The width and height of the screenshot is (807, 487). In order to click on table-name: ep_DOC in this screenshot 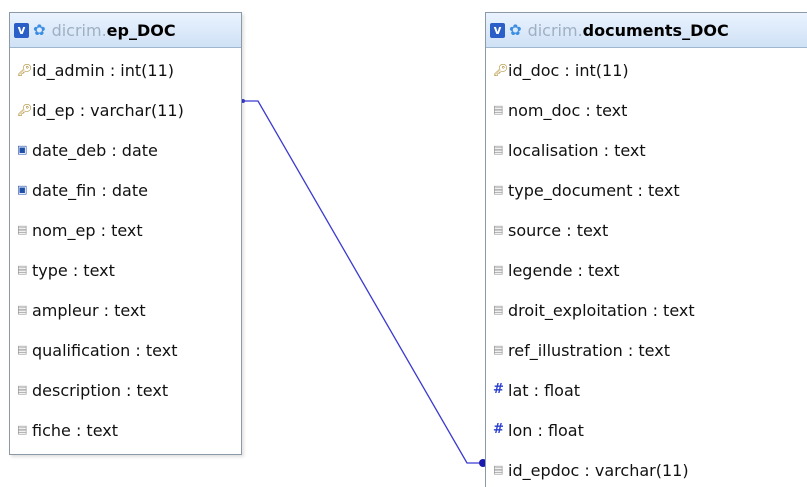, I will do `click(141, 30)`.